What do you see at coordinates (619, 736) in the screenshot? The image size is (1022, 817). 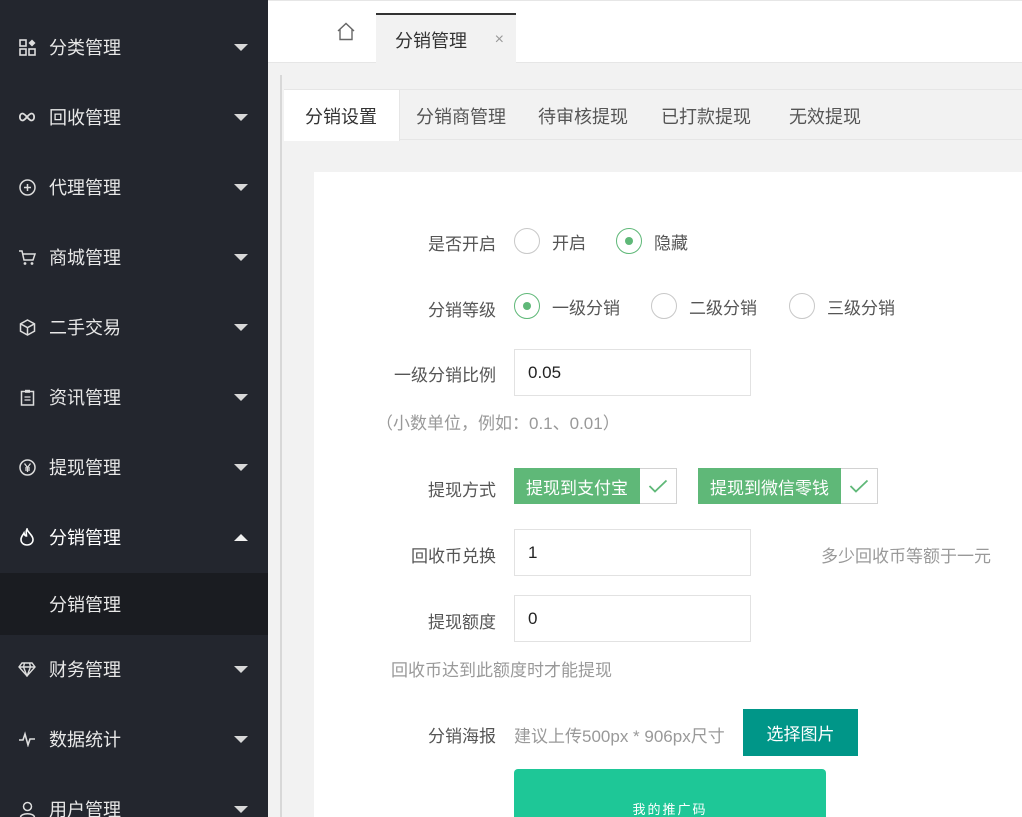 I see `poster-size-hint: 建议上传500px * 906px尺寸` at bounding box center [619, 736].